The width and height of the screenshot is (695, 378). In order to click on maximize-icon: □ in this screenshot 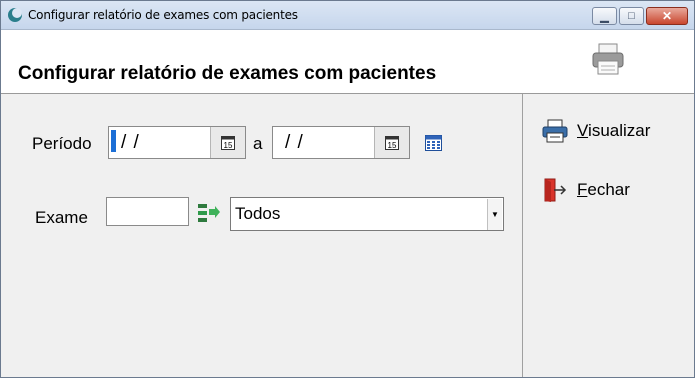, I will do `click(631, 16)`.